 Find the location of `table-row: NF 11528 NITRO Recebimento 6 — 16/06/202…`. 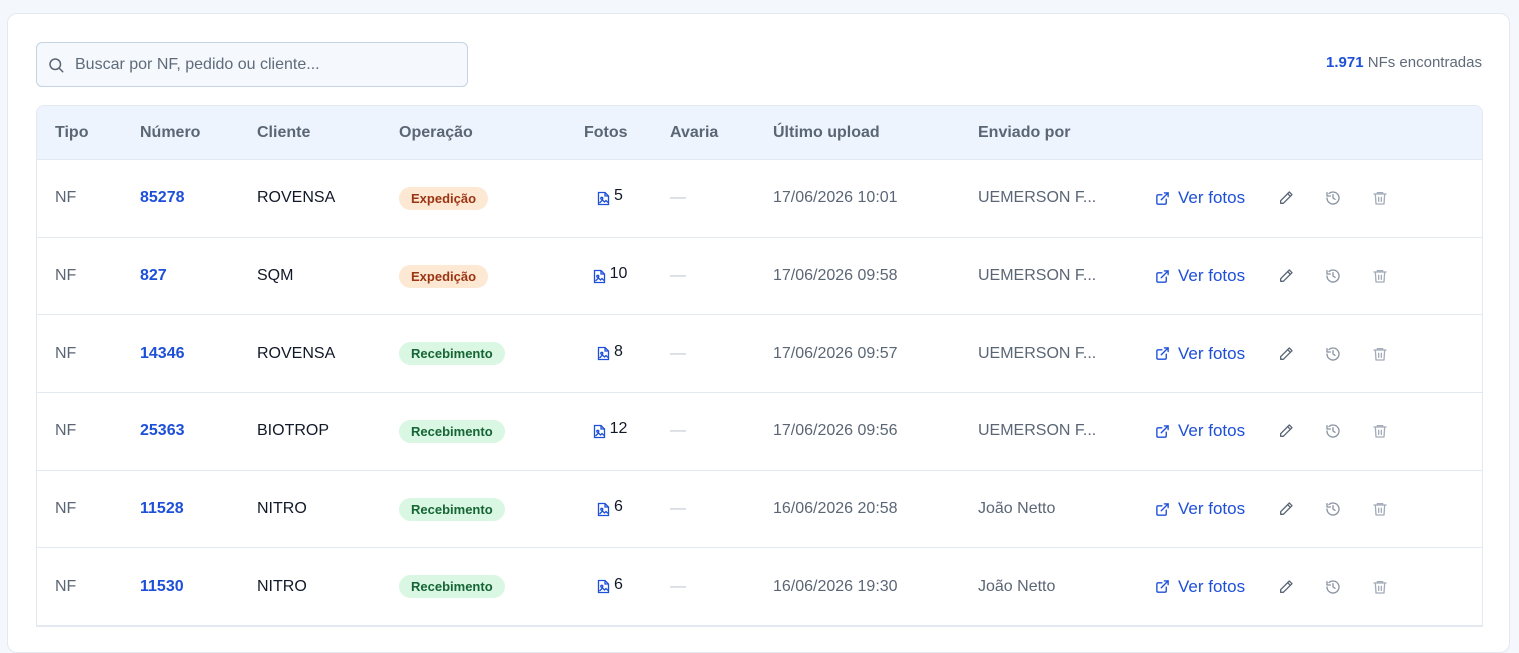

table-row: NF 11528 NITRO Recebimento 6 — 16/06/202… is located at coordinates (759, 509).